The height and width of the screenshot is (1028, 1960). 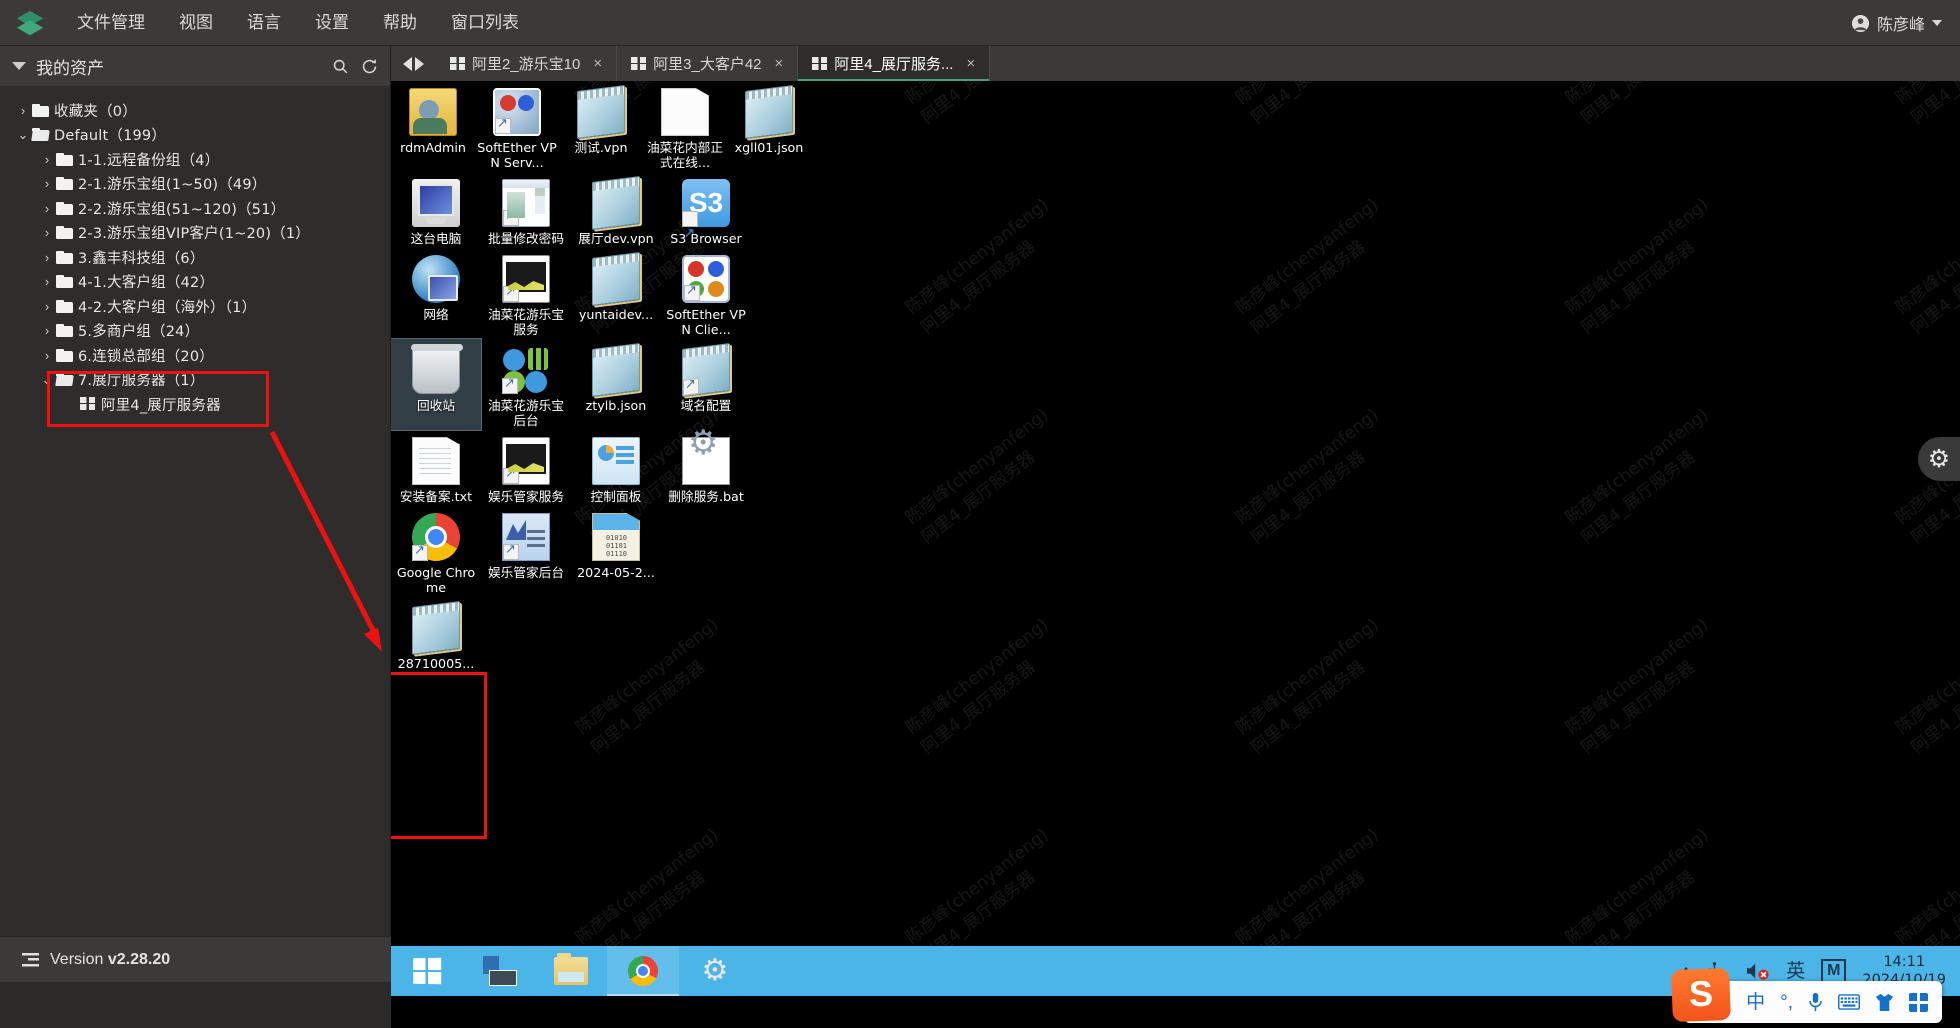 What do you see at coordinates (195, 135) in the screenshot?
I see `tree-item: ⌄ Default（199）` at bounding box center [195, 135].